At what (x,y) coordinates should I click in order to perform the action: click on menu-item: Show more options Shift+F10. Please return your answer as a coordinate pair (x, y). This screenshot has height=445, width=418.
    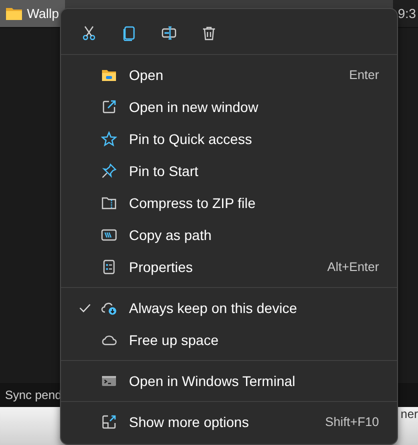
    Looking at the image, I should click on (229, 422).